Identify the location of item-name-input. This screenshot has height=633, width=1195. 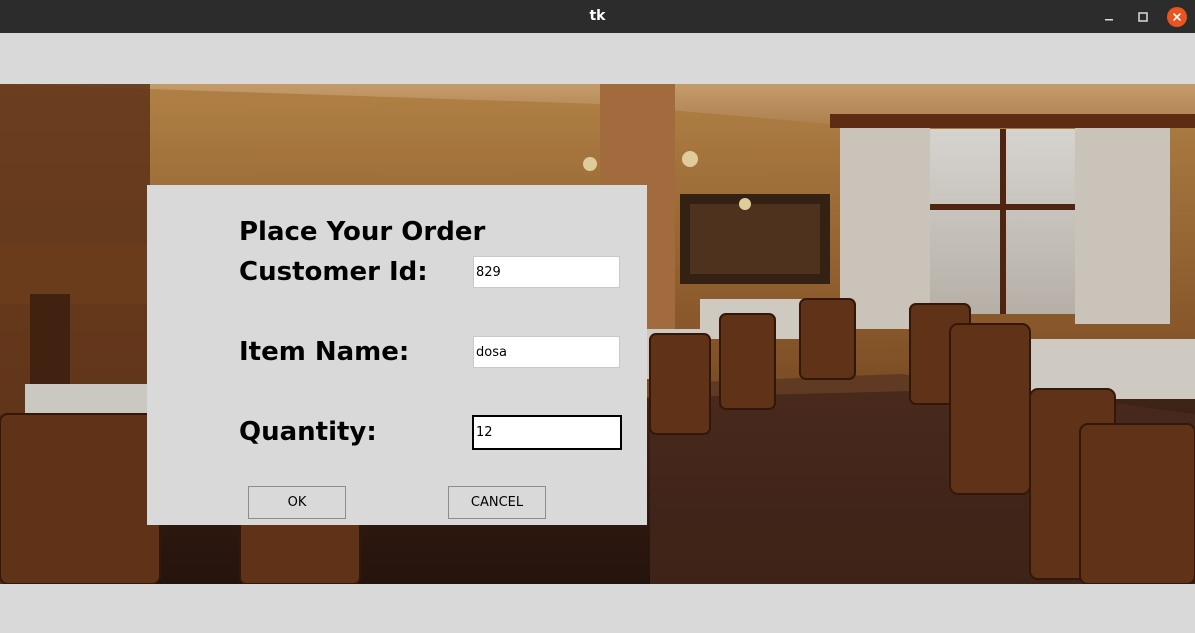
(546, 352).